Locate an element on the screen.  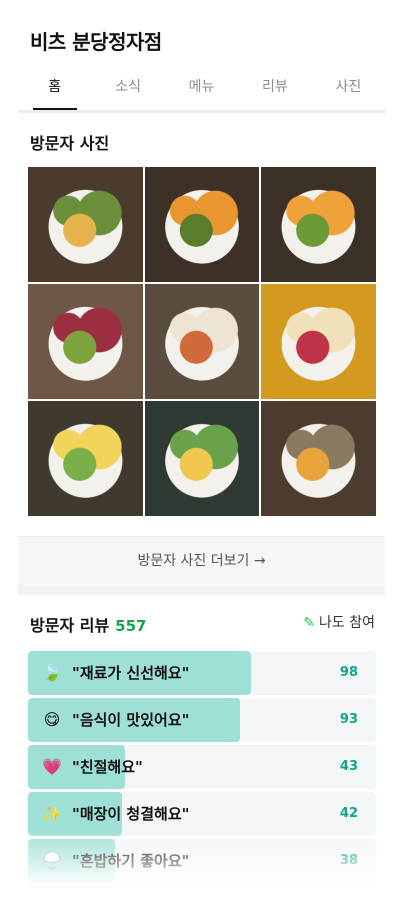
sushi-plate-photo is located at coordinates (202, 341).